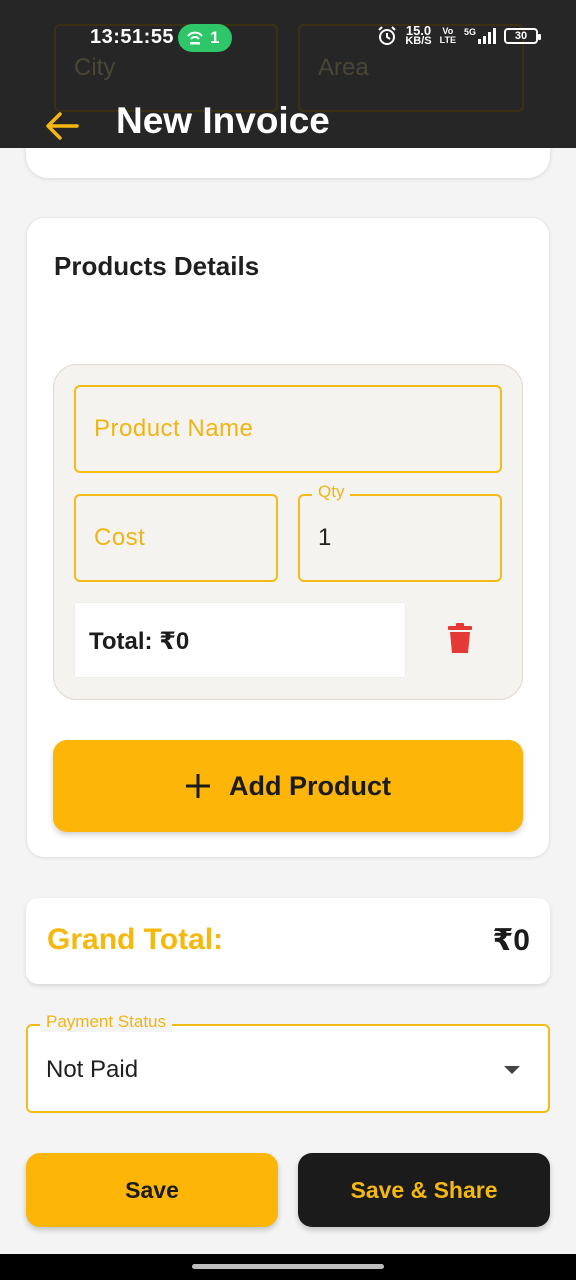  What do you see at coordinates (135, 939) in the screenshot?
I see `grand-total-label: Grand Total:` at bounding box center [135, 939].